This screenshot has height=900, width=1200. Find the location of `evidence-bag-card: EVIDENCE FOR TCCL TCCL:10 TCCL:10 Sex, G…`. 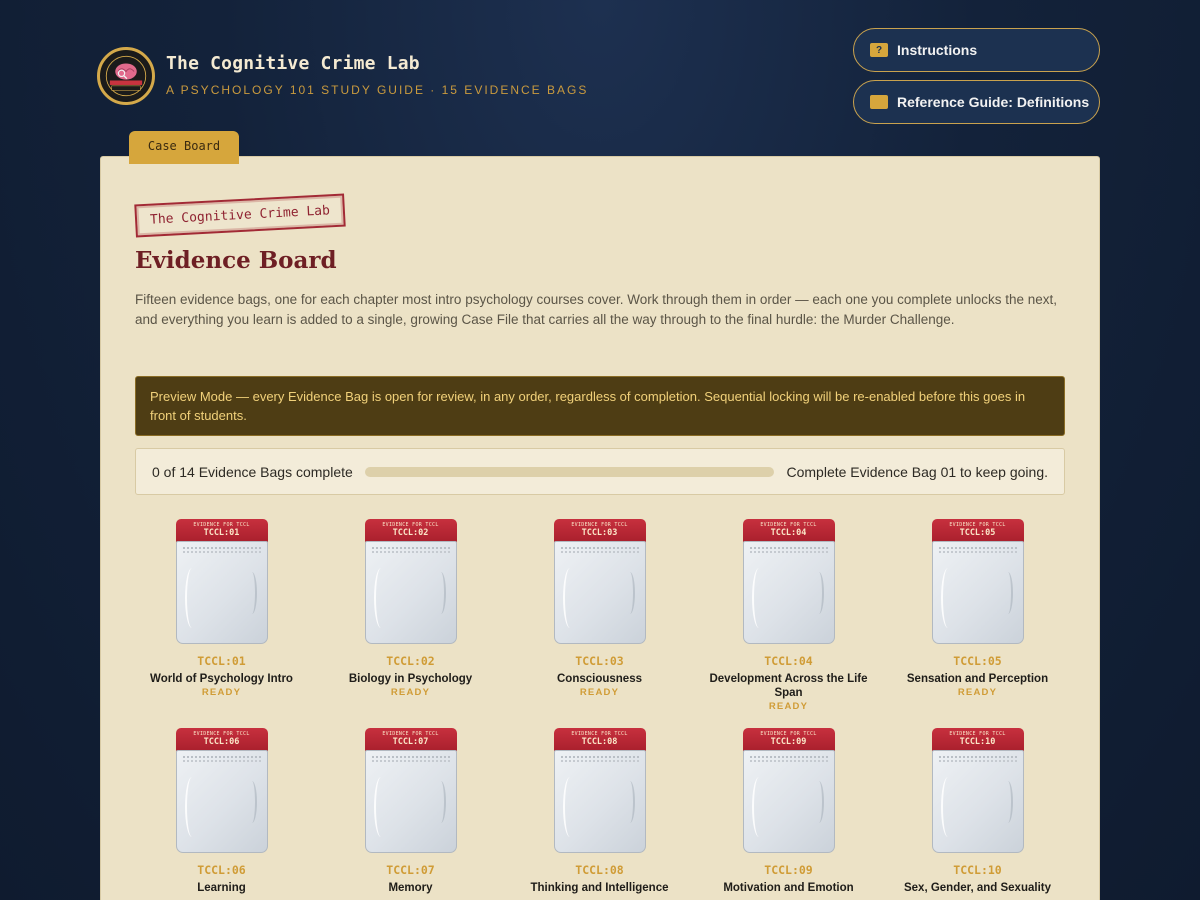

evidence-bag-card: EVIDENCE FOR TCCL TCCL:10 TCCL:10 Sex, G… is located at coordinates (977, 812).